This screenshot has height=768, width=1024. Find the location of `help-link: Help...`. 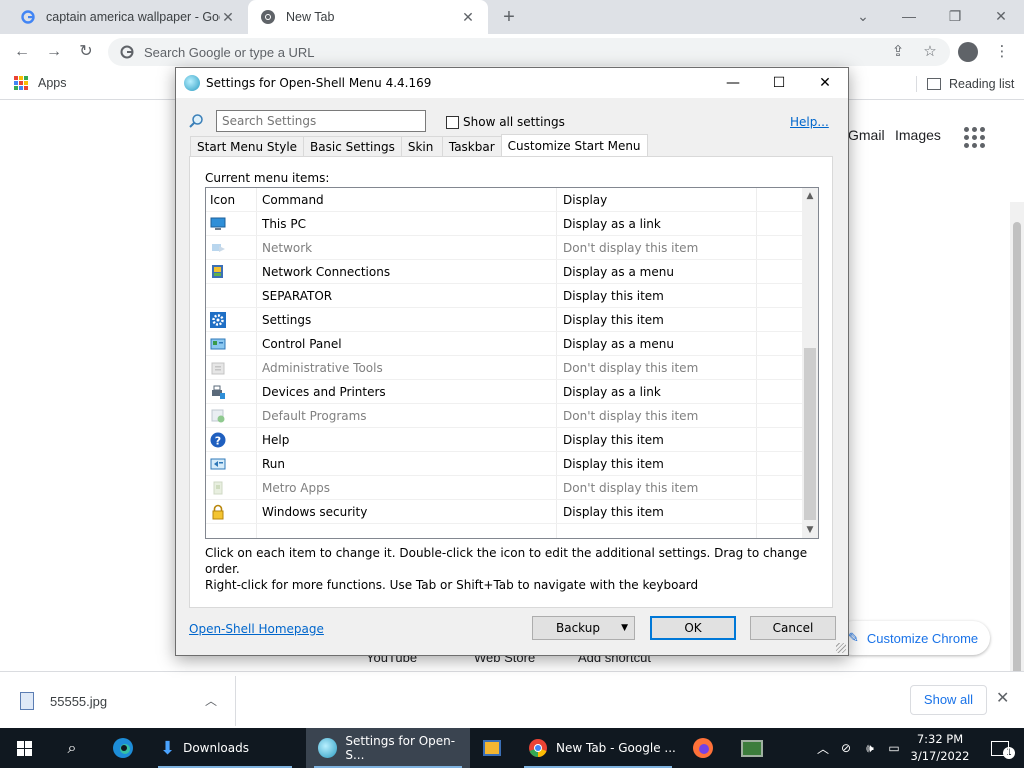

help-link: Help... is located at coordinates (809, 122).